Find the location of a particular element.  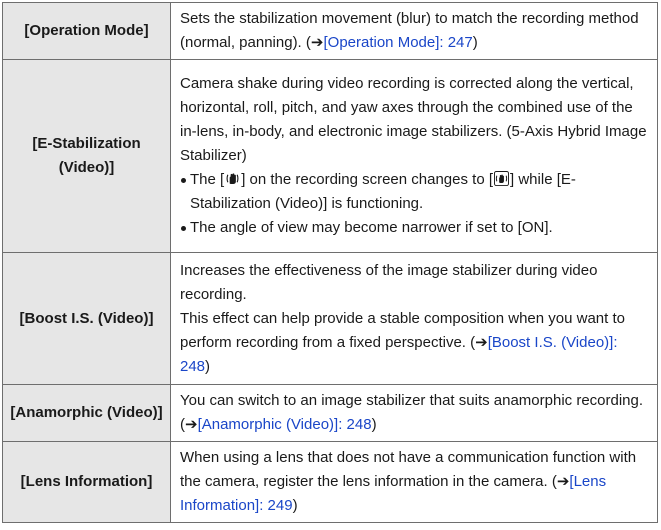

term-boost-is-video: [Boost I.S. (Video)] is located at coordinates (86, 318).